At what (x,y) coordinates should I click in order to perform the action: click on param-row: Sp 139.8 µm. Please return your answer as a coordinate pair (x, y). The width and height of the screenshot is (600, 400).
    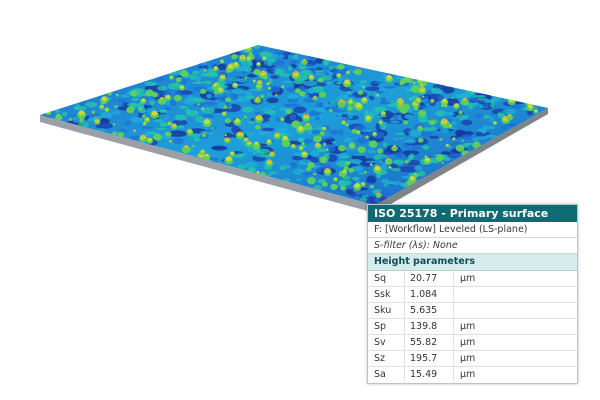
    Looking at the image, I should click on (472, 327).